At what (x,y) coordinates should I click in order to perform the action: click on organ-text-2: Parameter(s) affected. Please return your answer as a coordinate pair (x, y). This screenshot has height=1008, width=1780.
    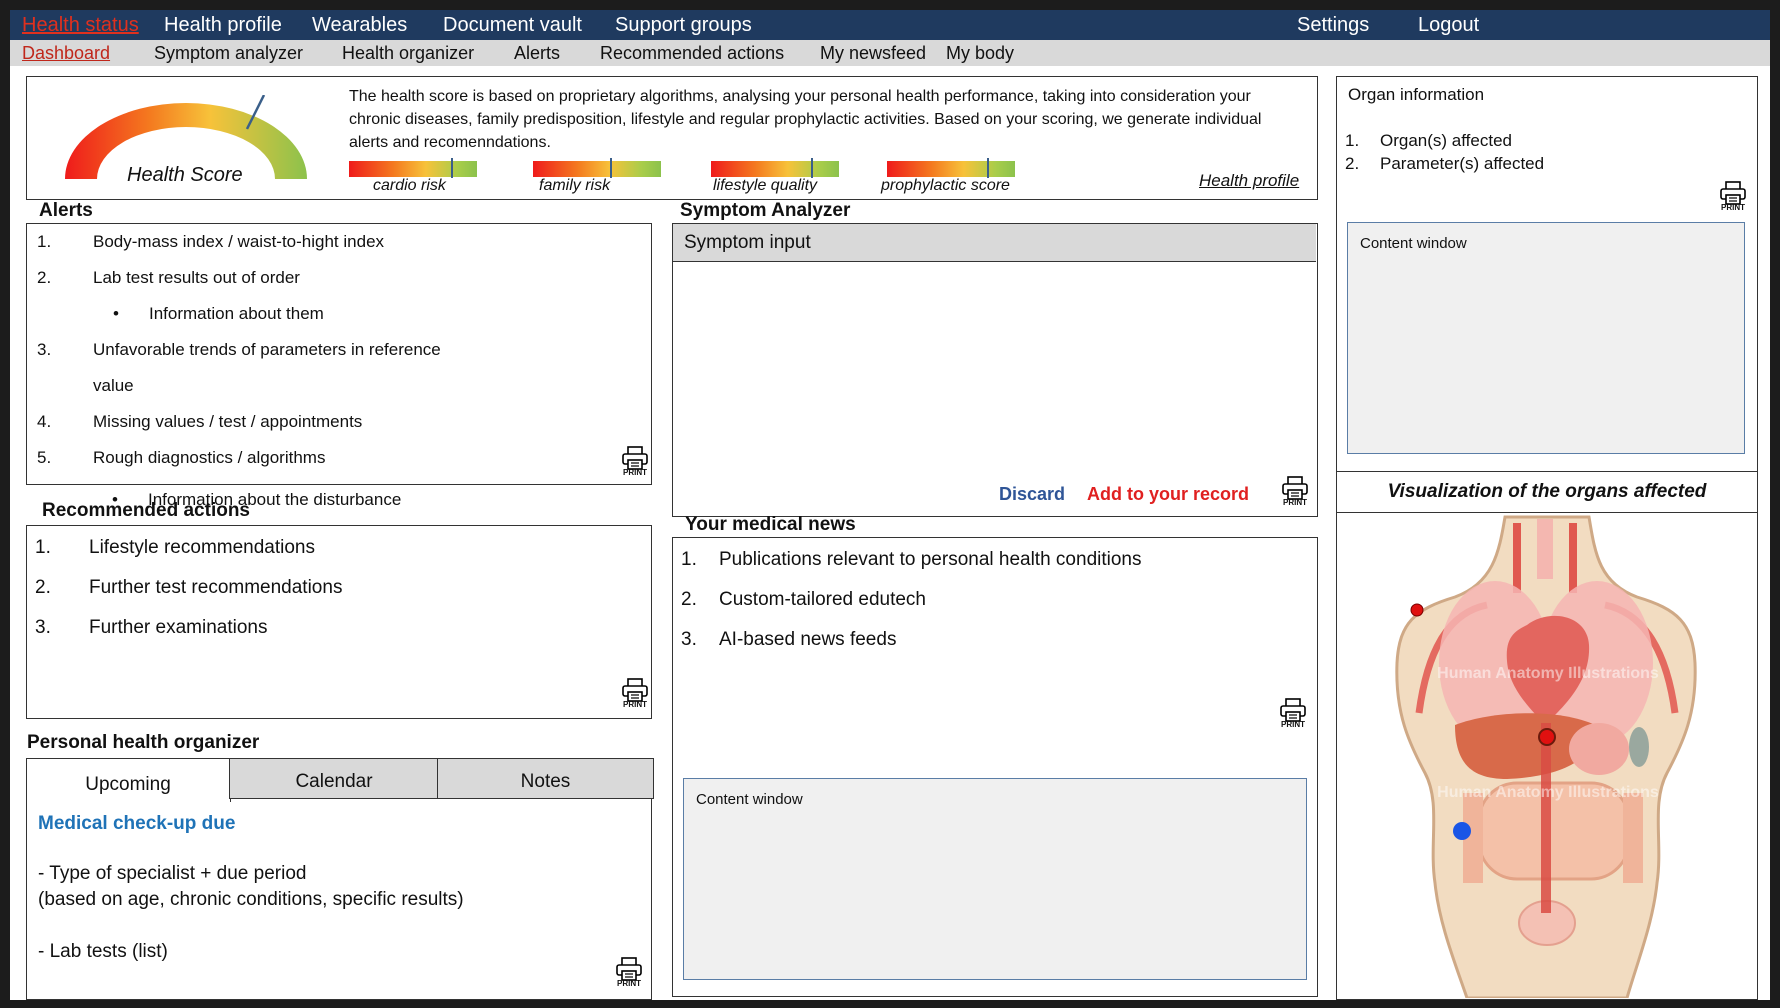
    Looking at the image, I should click on (1462, 163).